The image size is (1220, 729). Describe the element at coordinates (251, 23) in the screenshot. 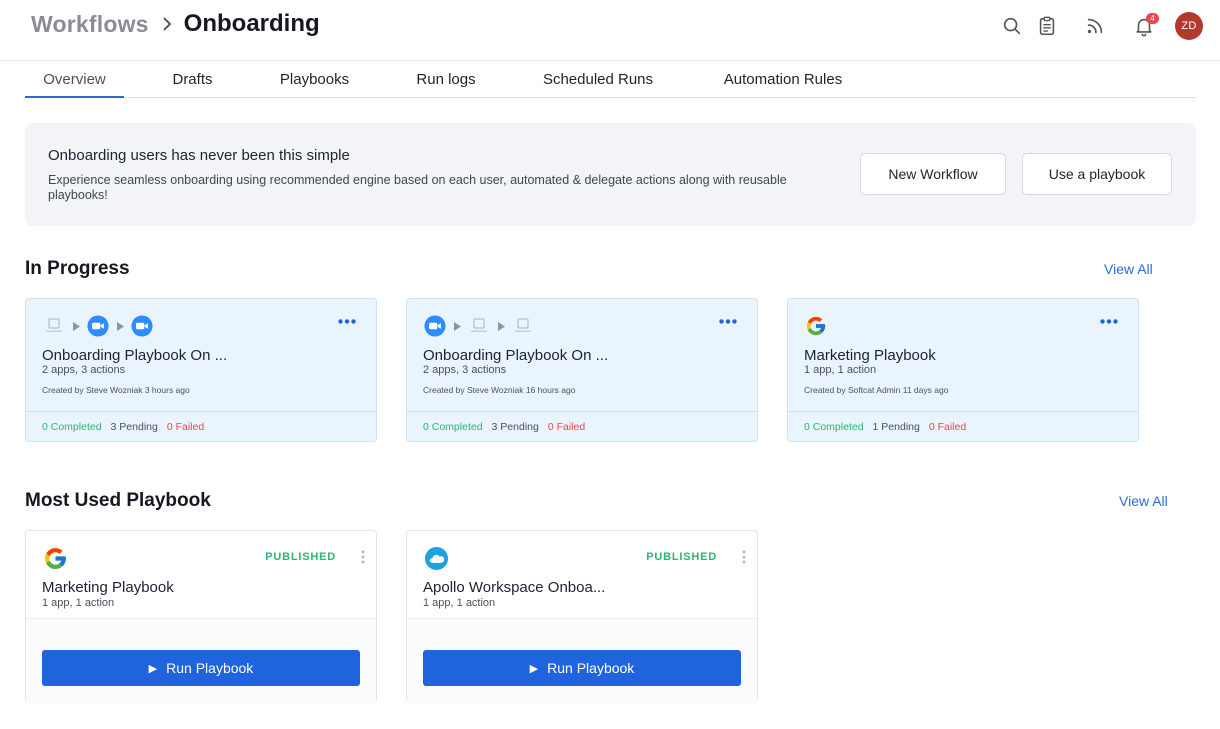

I see `page-title: Onboarding` at that location.